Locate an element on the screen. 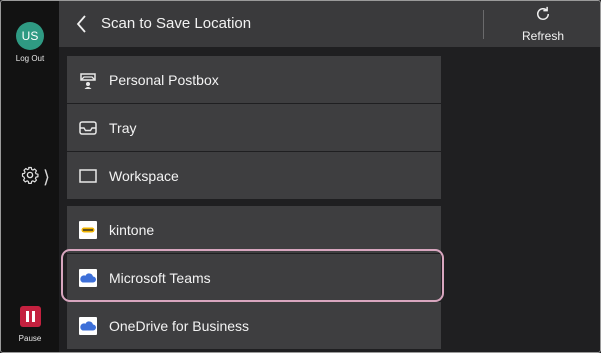 The height and width of the screenshot is (353, 601). left-rail: US Log Out ⟩ Pause is located at coordinates (30, 176).